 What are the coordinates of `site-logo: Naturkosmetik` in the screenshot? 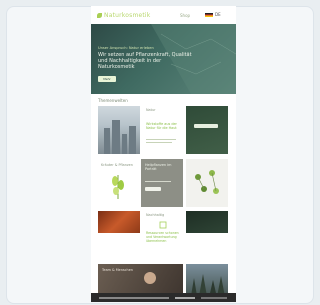 It's located at (123, 15).